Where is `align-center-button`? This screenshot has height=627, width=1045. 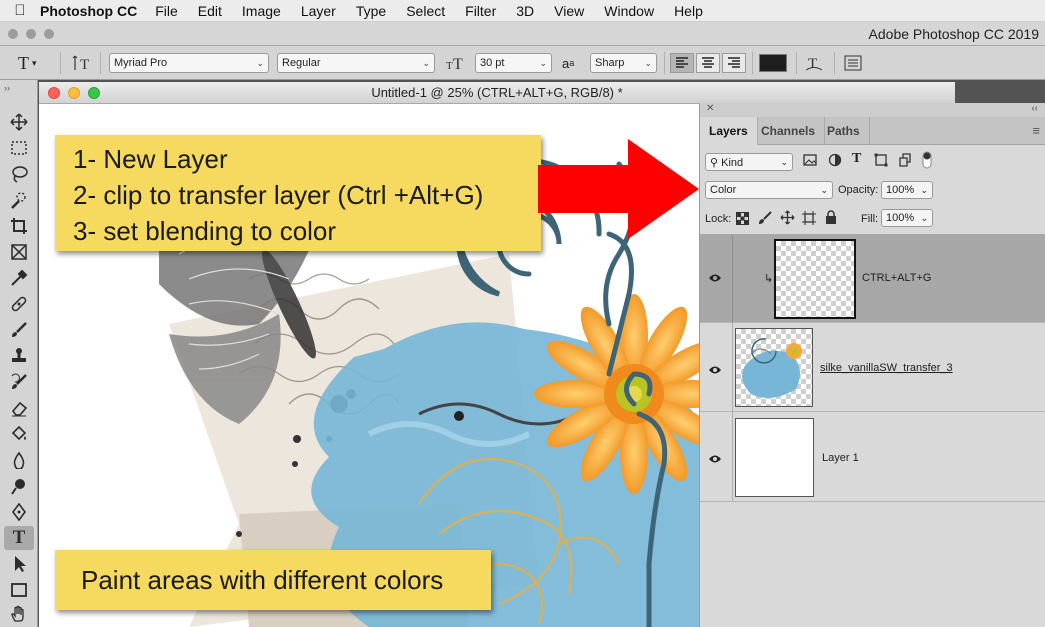 align-center-button is located at coordinates (708, 63).